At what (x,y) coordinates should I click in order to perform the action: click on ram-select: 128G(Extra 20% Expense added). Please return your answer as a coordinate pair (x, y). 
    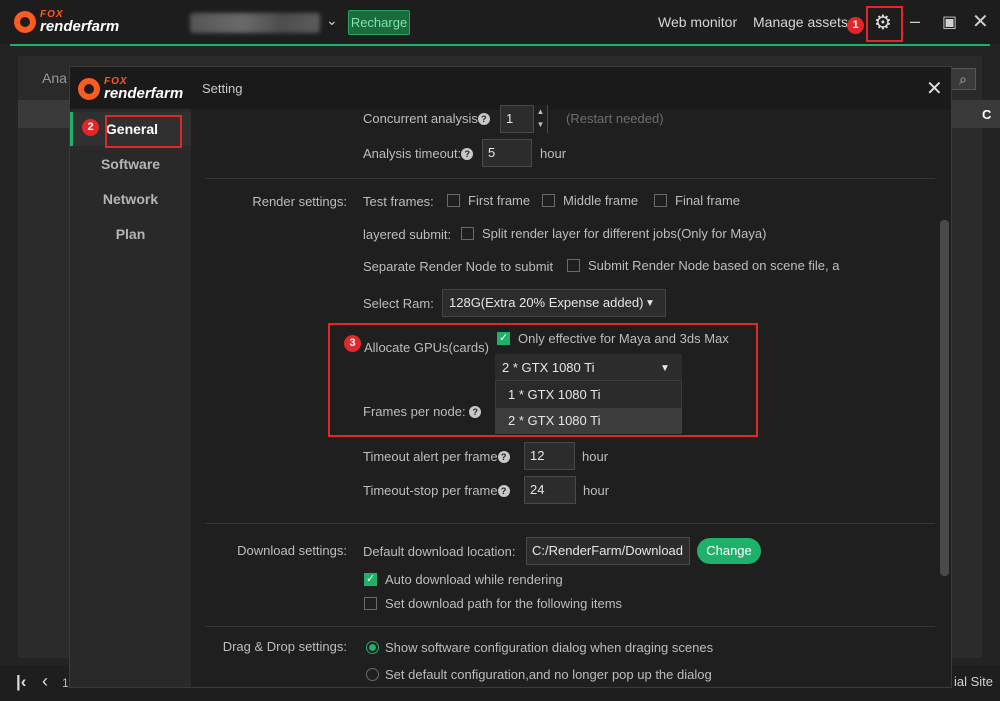
    Looking at the image, I should click on (554, 303).